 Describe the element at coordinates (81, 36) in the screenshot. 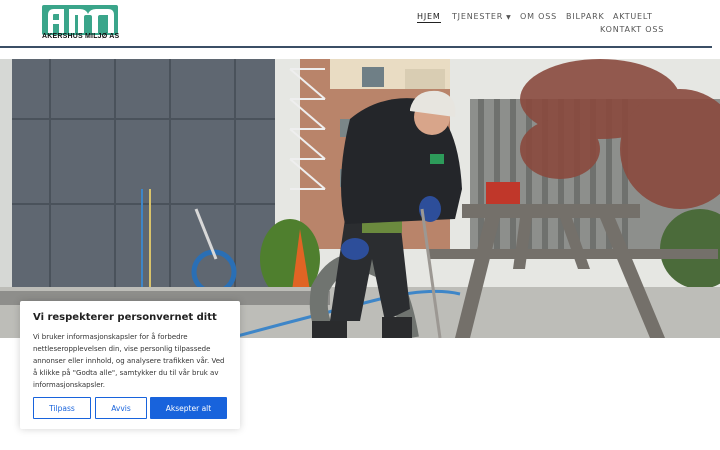

I see `logo-caption: AKERSHUS MILJØ AS` at that location.